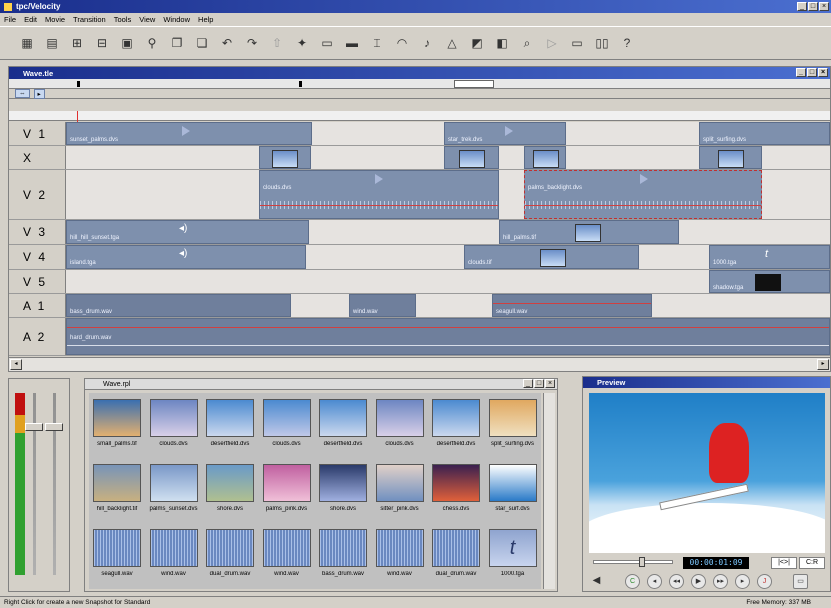  Describe the element at coordinates (287, 489) in the screenshot. I see `bin-item: palms_pink.dvs` at that location.